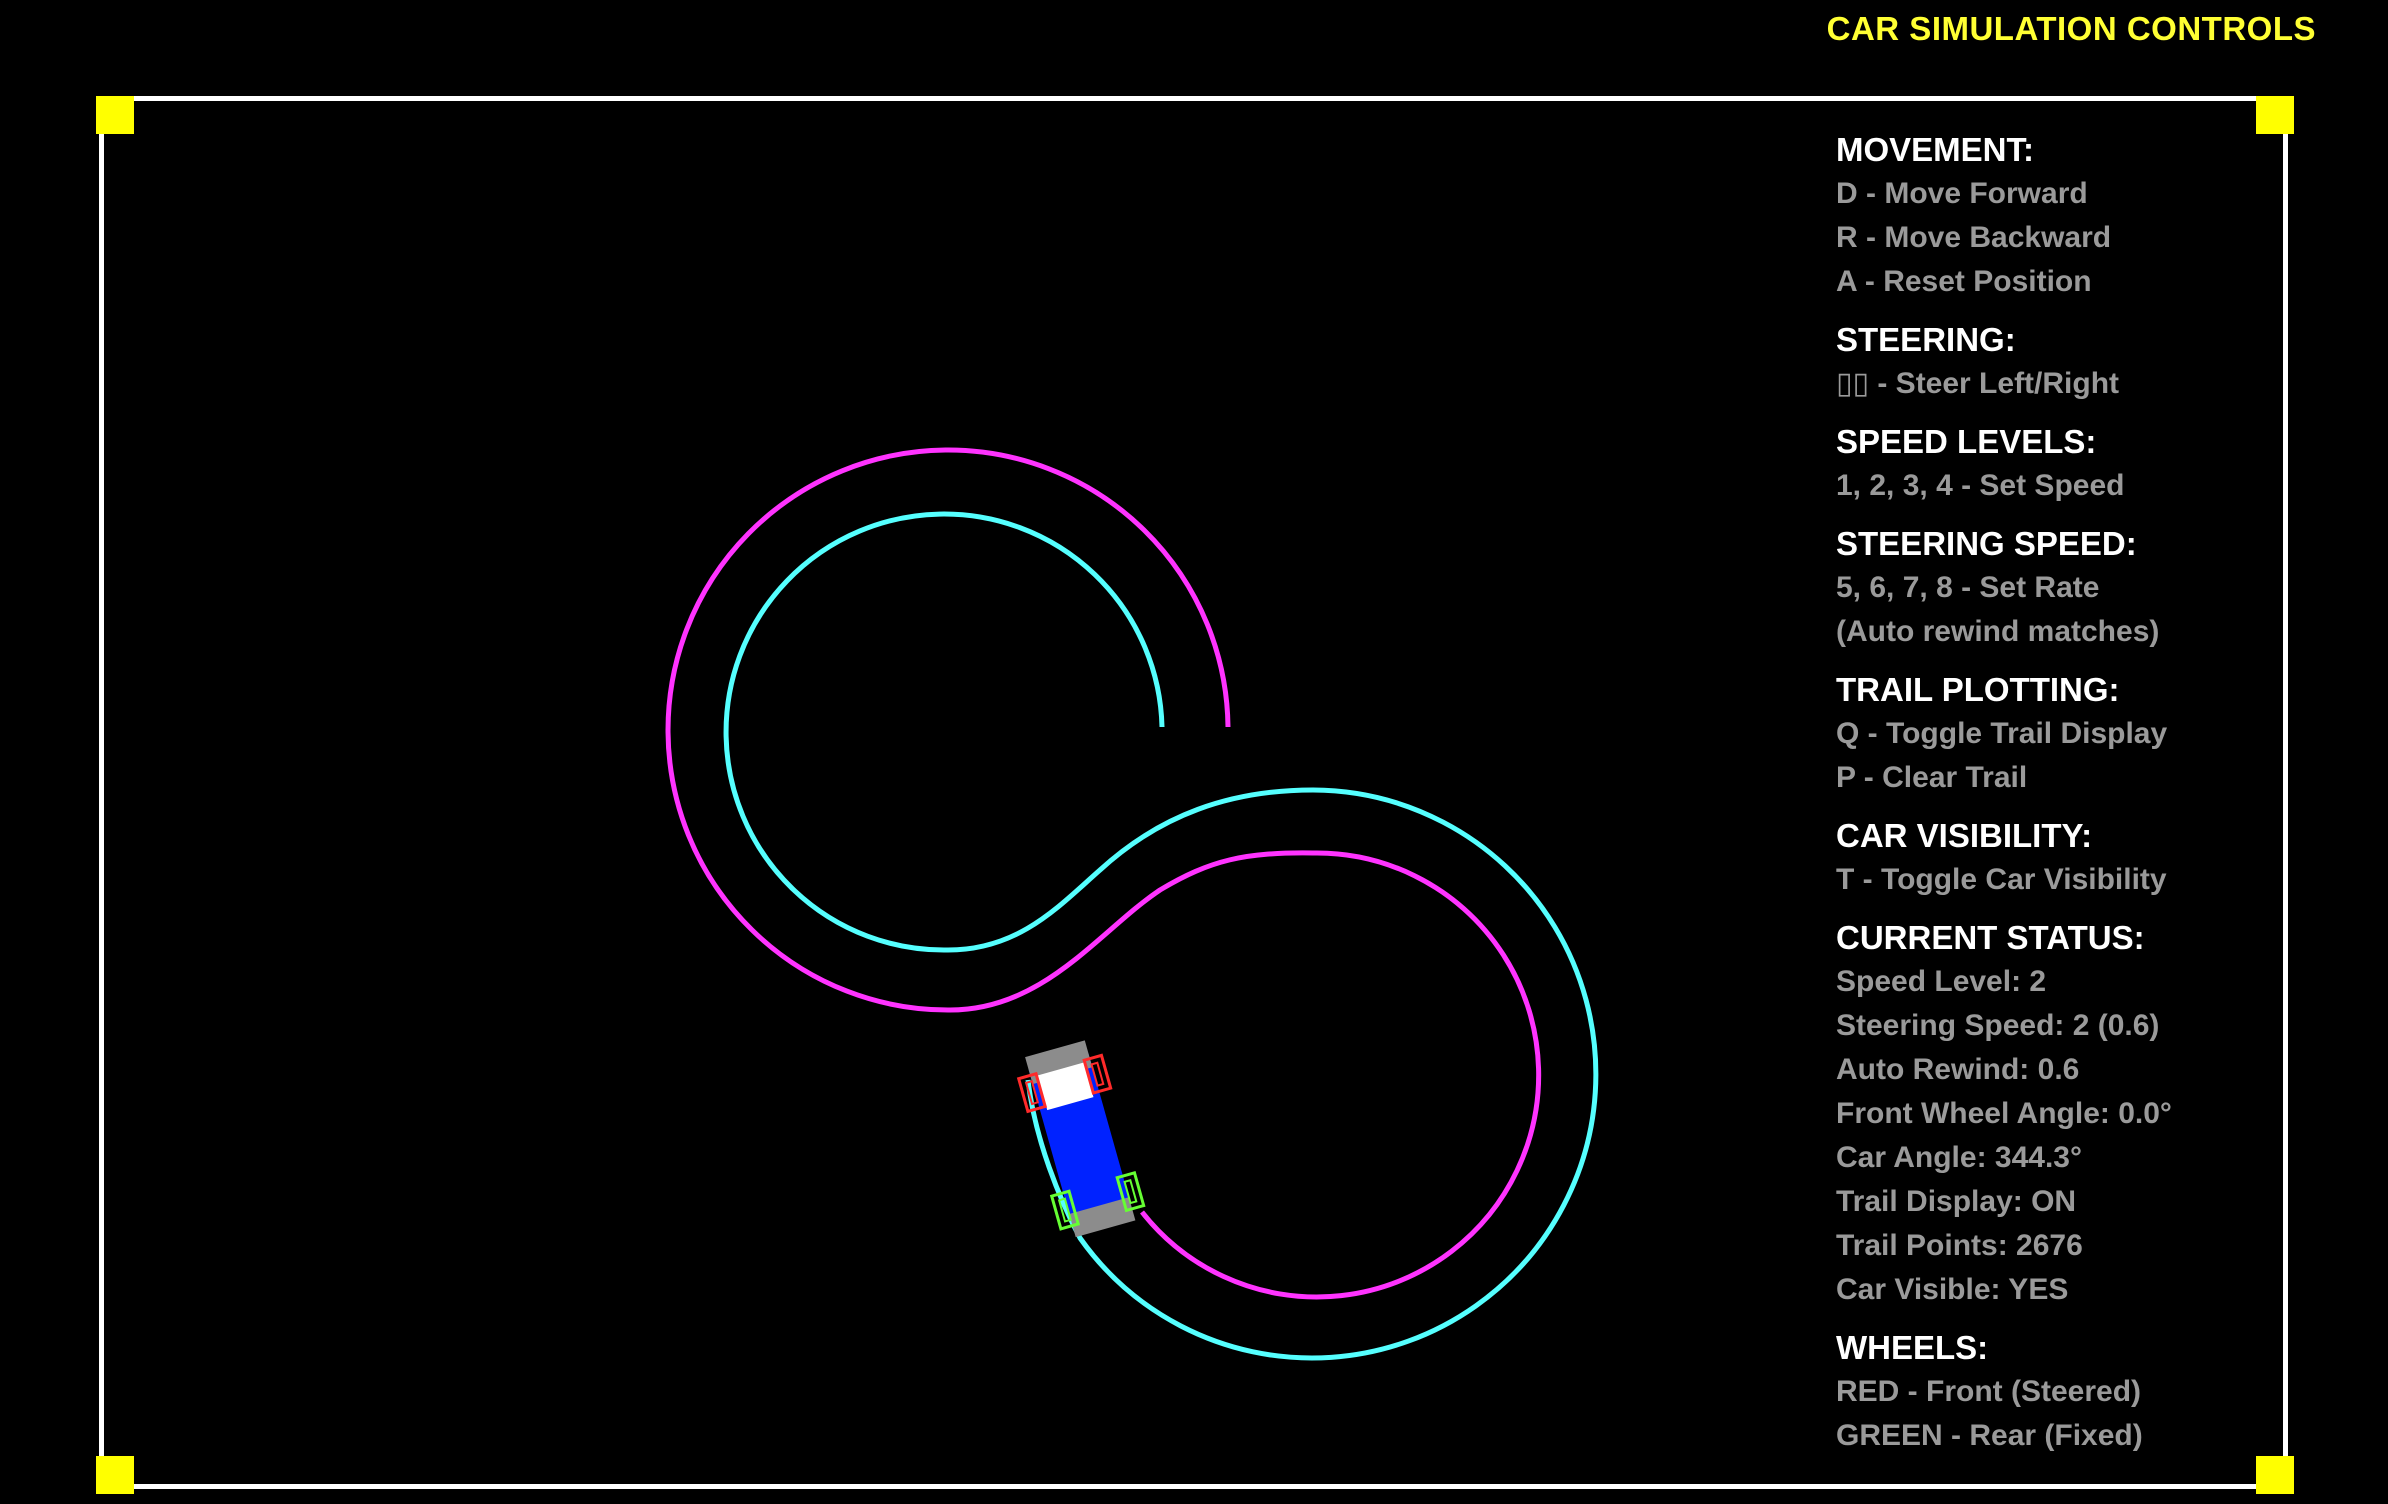  Describe the element at coordinates (1998, 631) in the screenshot. I see `section-line: (Auto rewind matches)` at that location.